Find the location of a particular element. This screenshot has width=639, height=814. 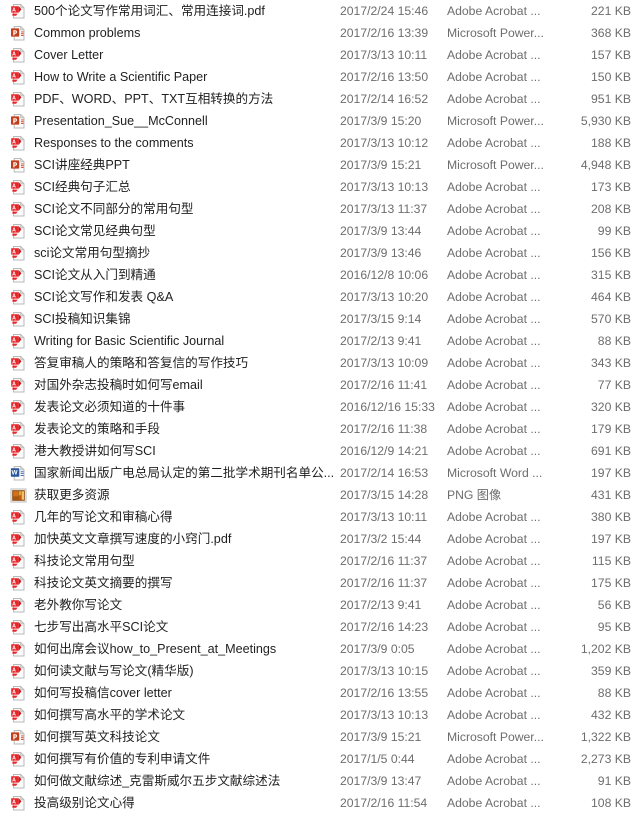

file-name: Responses to the comments is located at coordinates (187, 143).